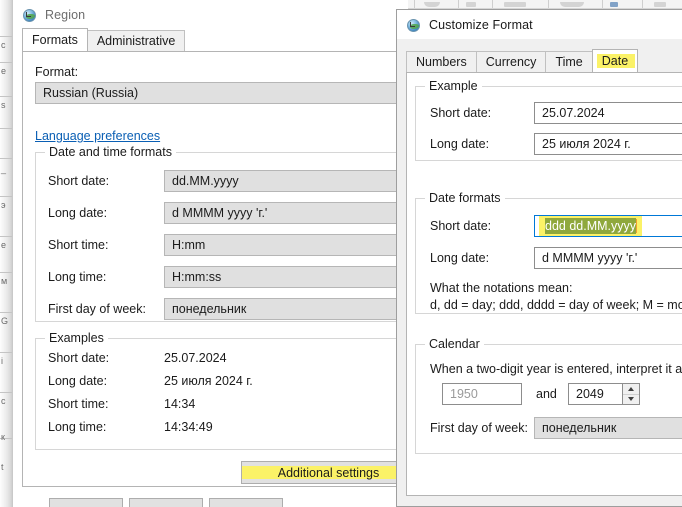 This screenshot has height=507, width=682. Describe the element at coordinates (6, 253) in the screenshot. I see `background-window-left-sliver: c e s _ э e м G i с к t` at that location.